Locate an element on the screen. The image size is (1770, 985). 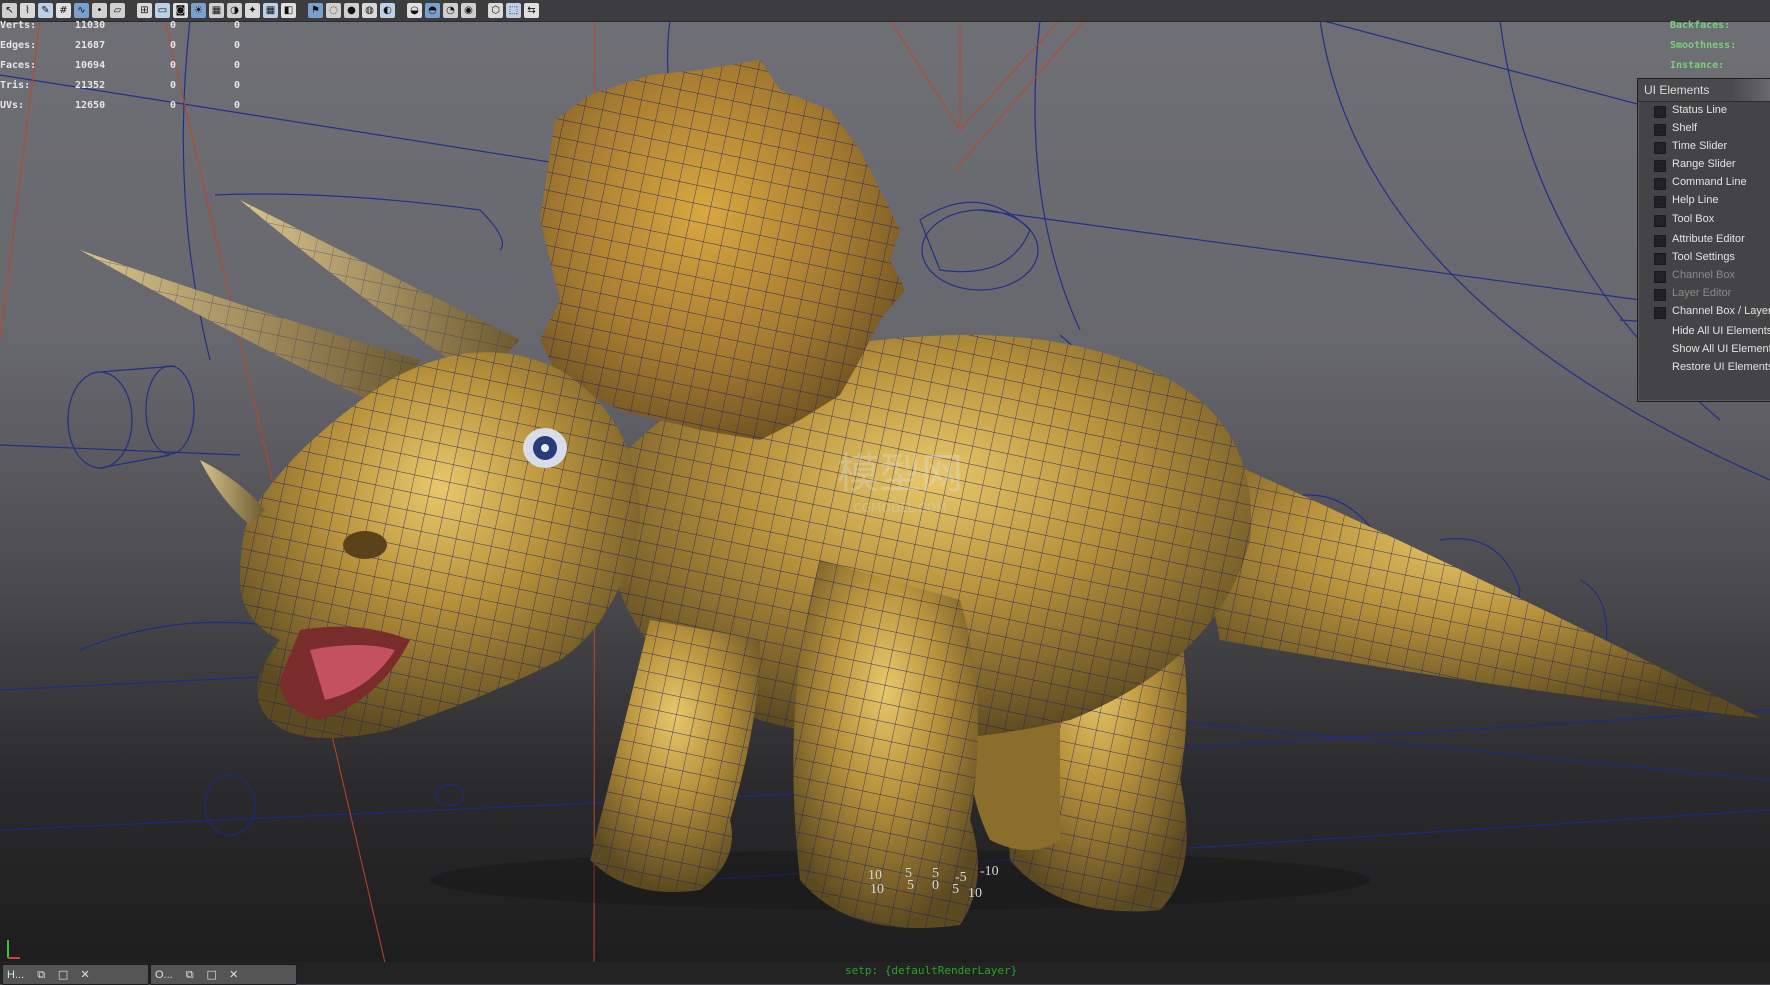
sphere-icon: ◐ is located at coordinates (387, 10).